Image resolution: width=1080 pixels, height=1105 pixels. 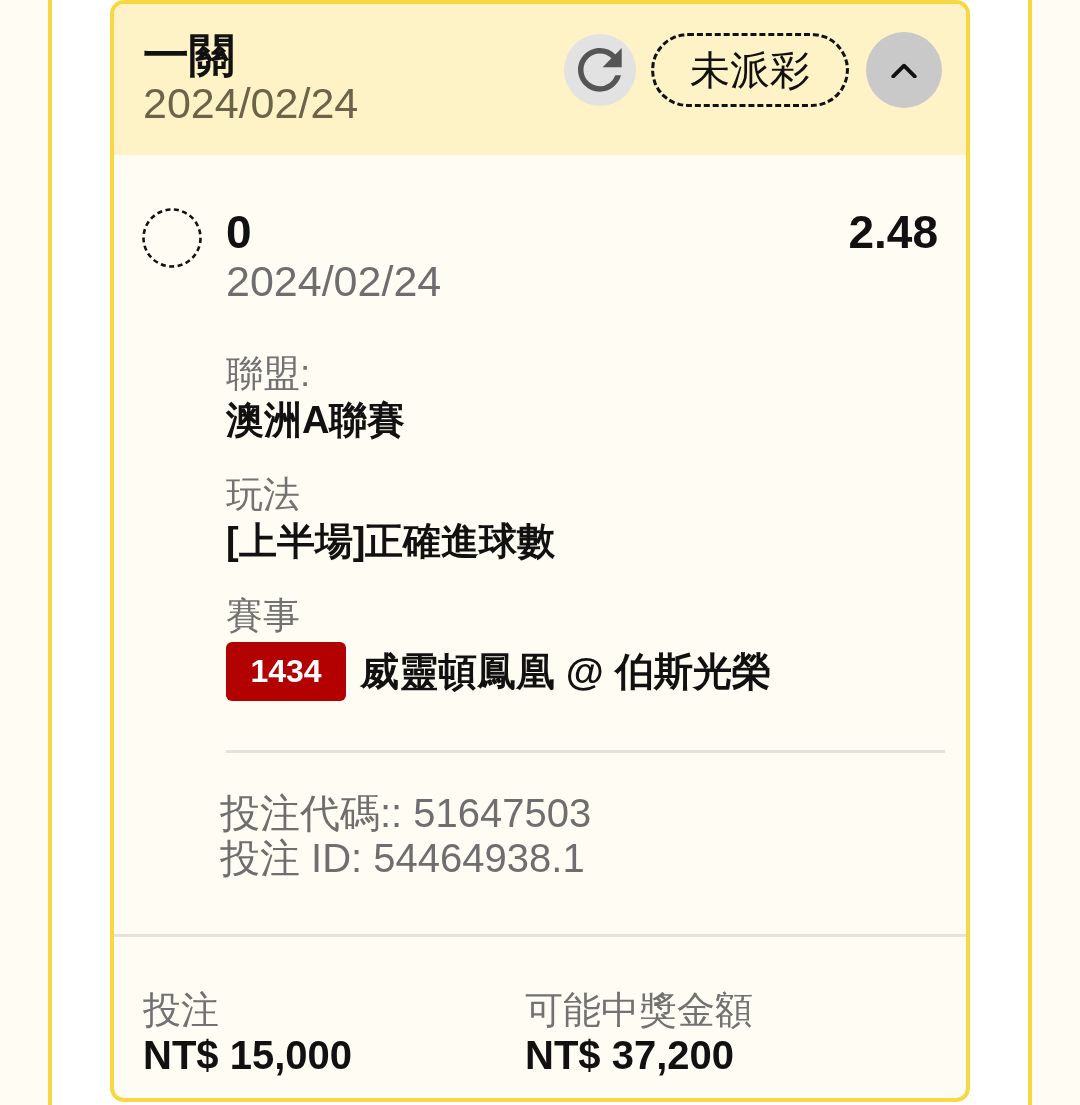 What do you see at coordinates (263, 495) in the screenshot?
I see `field-label: 玩法` at bounding box center [263, 495].